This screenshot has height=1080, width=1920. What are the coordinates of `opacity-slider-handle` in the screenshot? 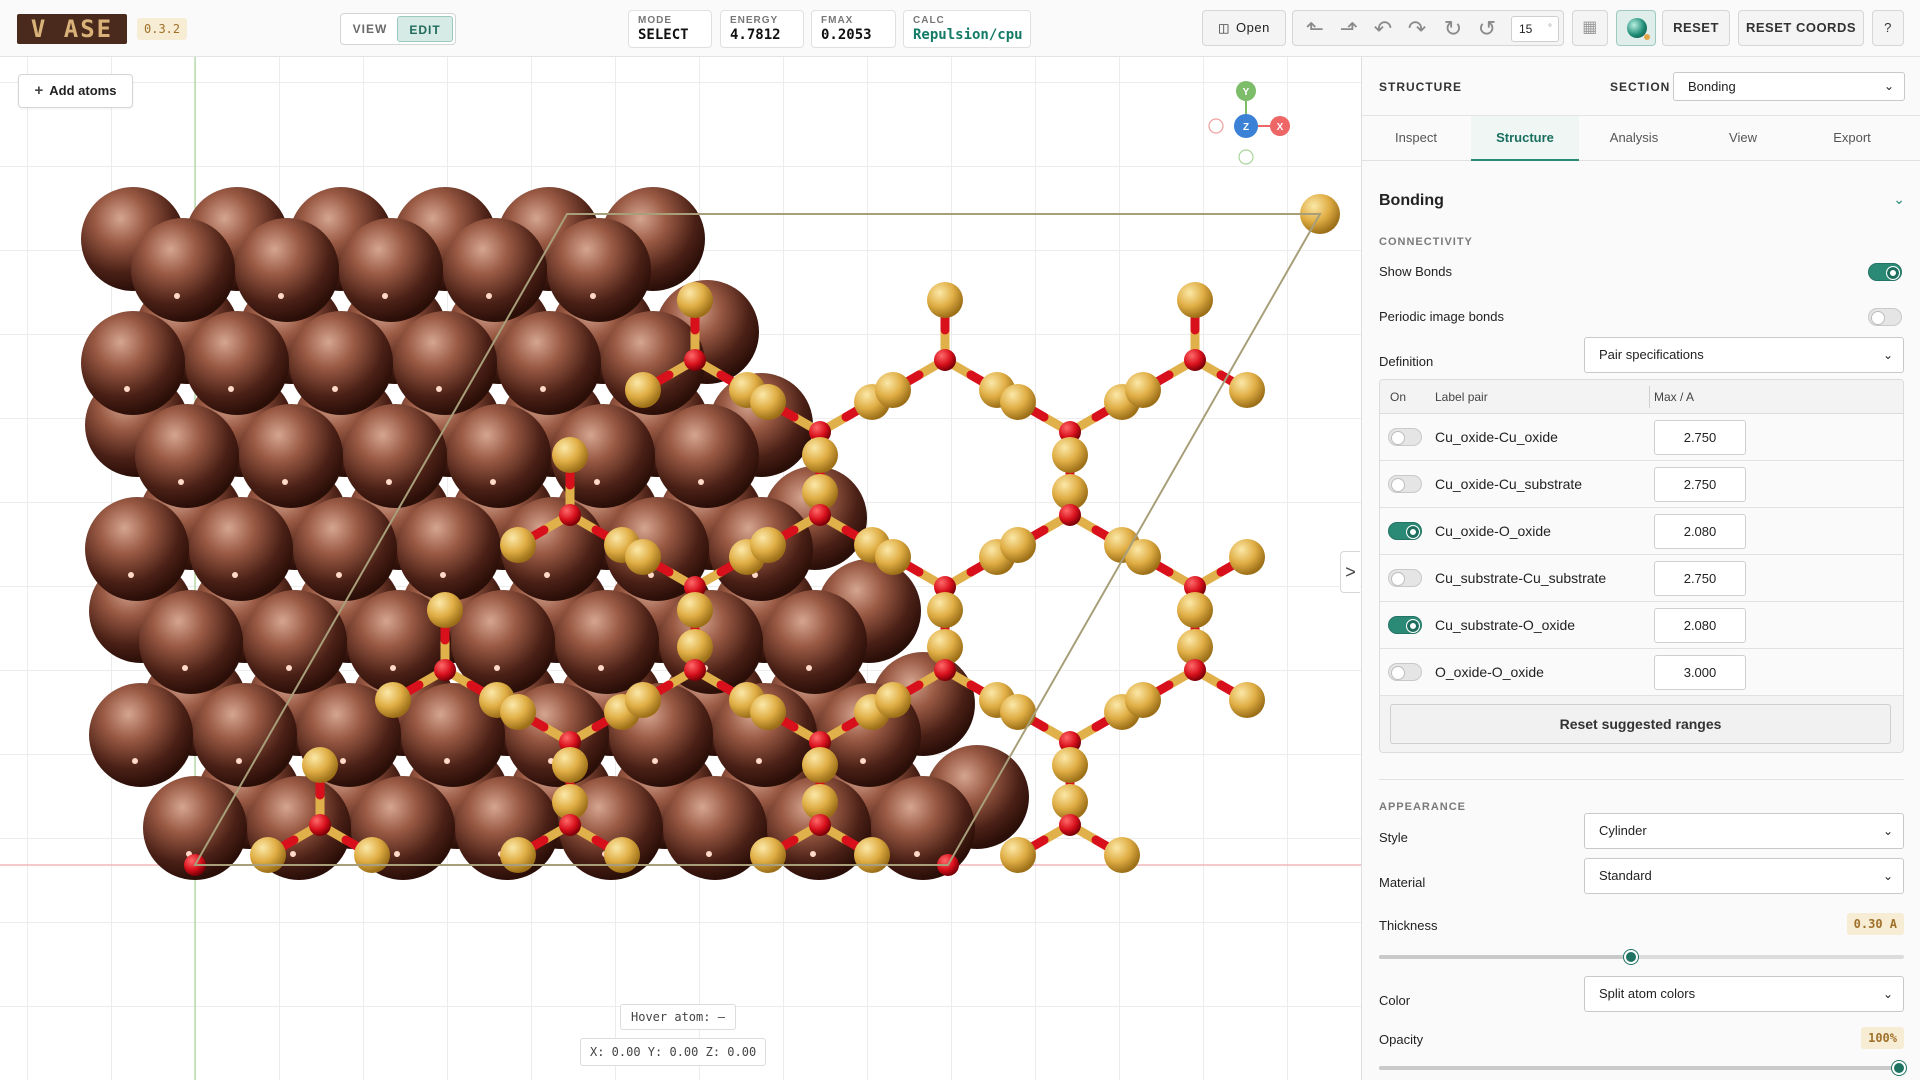 It's located at (1899, 1068).